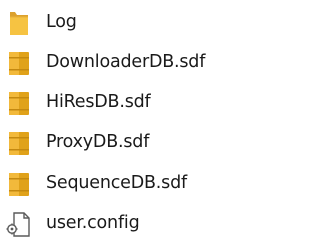 This screenshot has height=248, width=320. I want to click on file-name: DownloaderDB.sdf, so click(126, 62).